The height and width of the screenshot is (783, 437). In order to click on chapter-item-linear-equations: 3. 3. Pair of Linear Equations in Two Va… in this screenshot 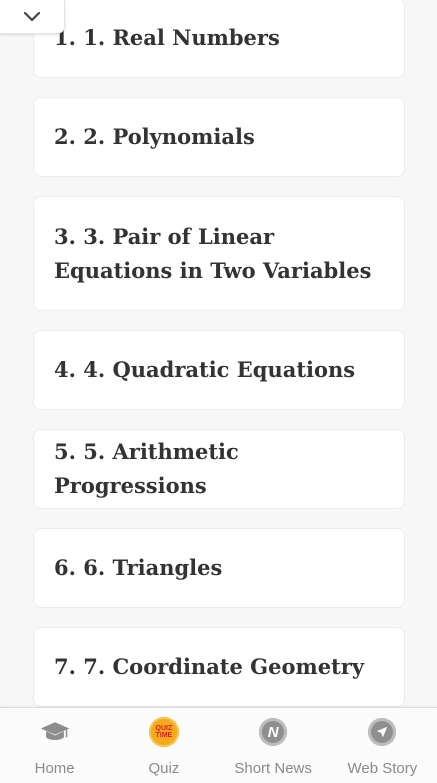, I will do `click(219, 253)`.